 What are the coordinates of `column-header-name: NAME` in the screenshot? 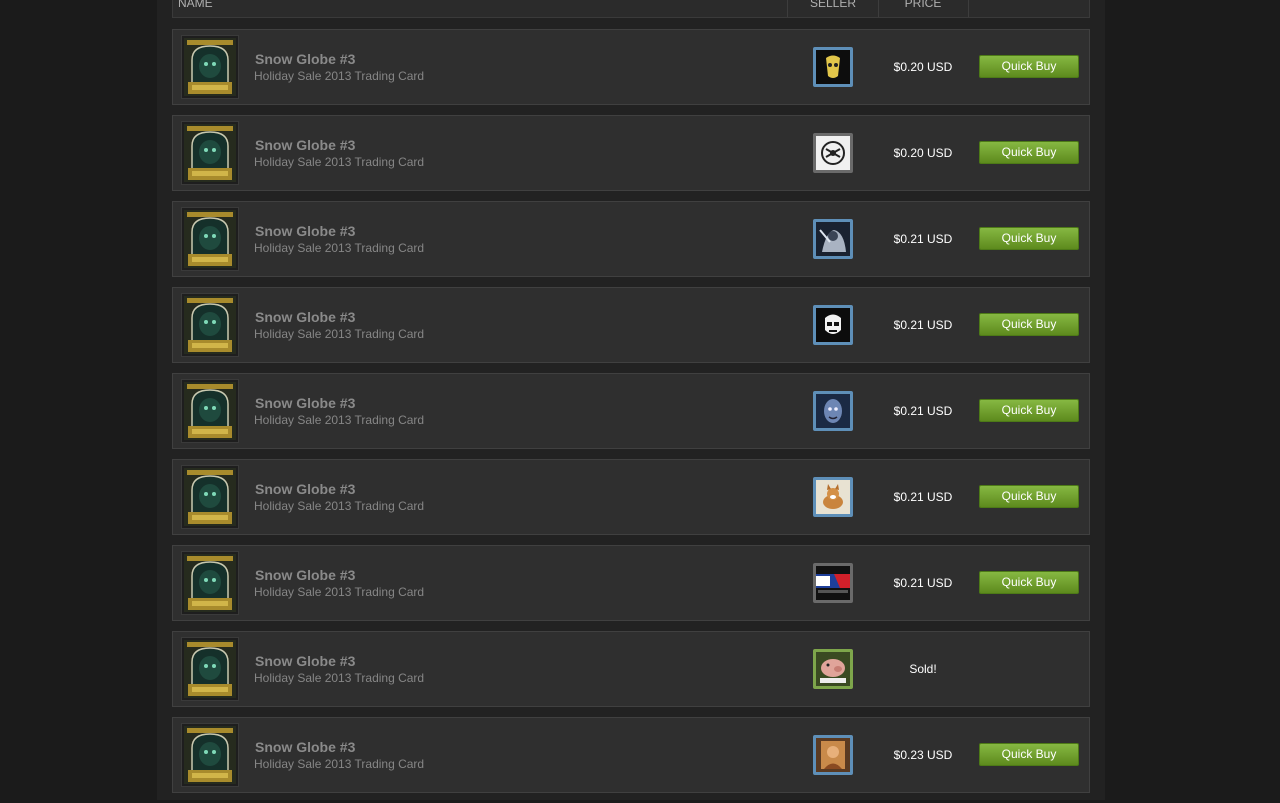 It's located at (195, 5).